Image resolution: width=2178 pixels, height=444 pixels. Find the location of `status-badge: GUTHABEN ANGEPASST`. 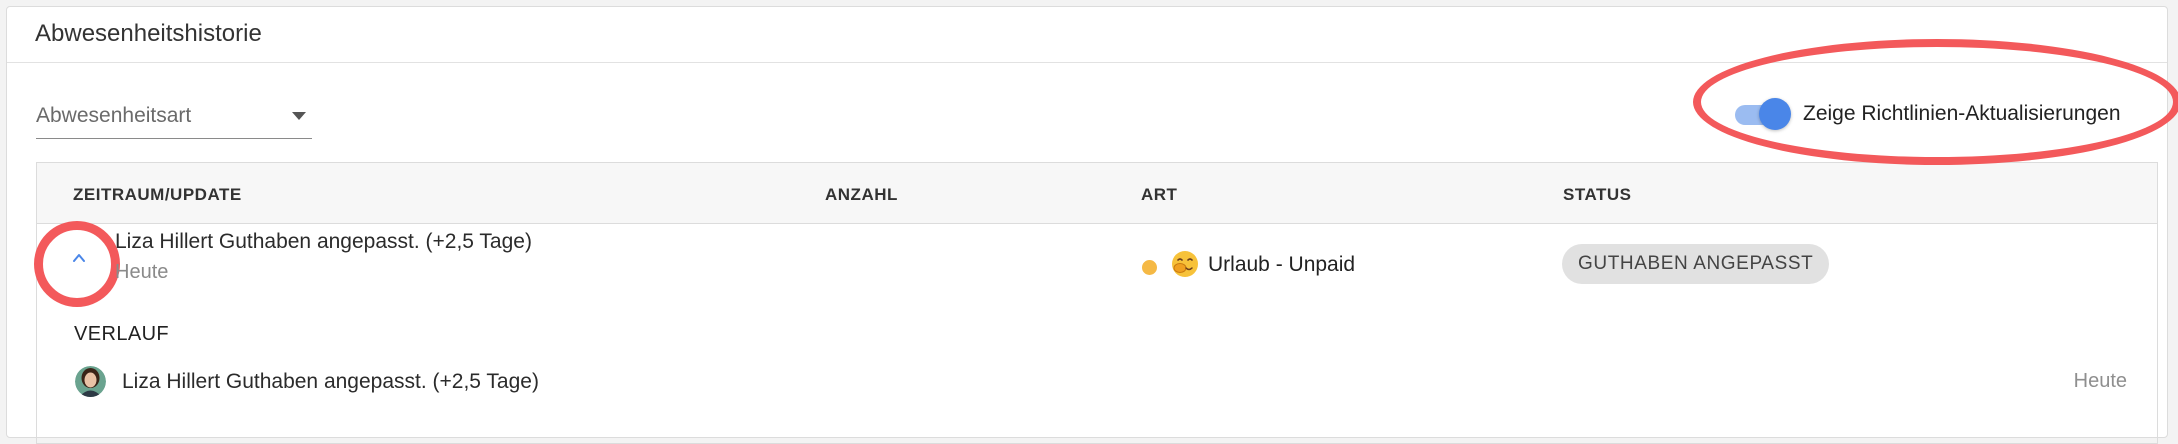

status-badge: GUTHABEN ANGEPASST is located at coordinates (1696, 264).